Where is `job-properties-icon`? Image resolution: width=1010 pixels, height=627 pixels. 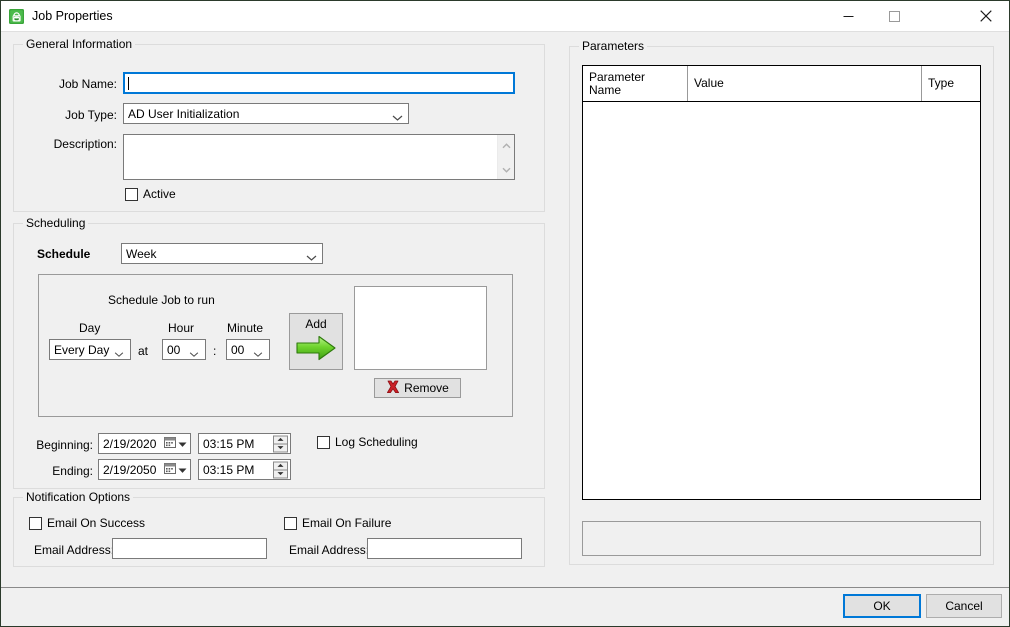
job-properties-icon is located at coordinates (16, 16).